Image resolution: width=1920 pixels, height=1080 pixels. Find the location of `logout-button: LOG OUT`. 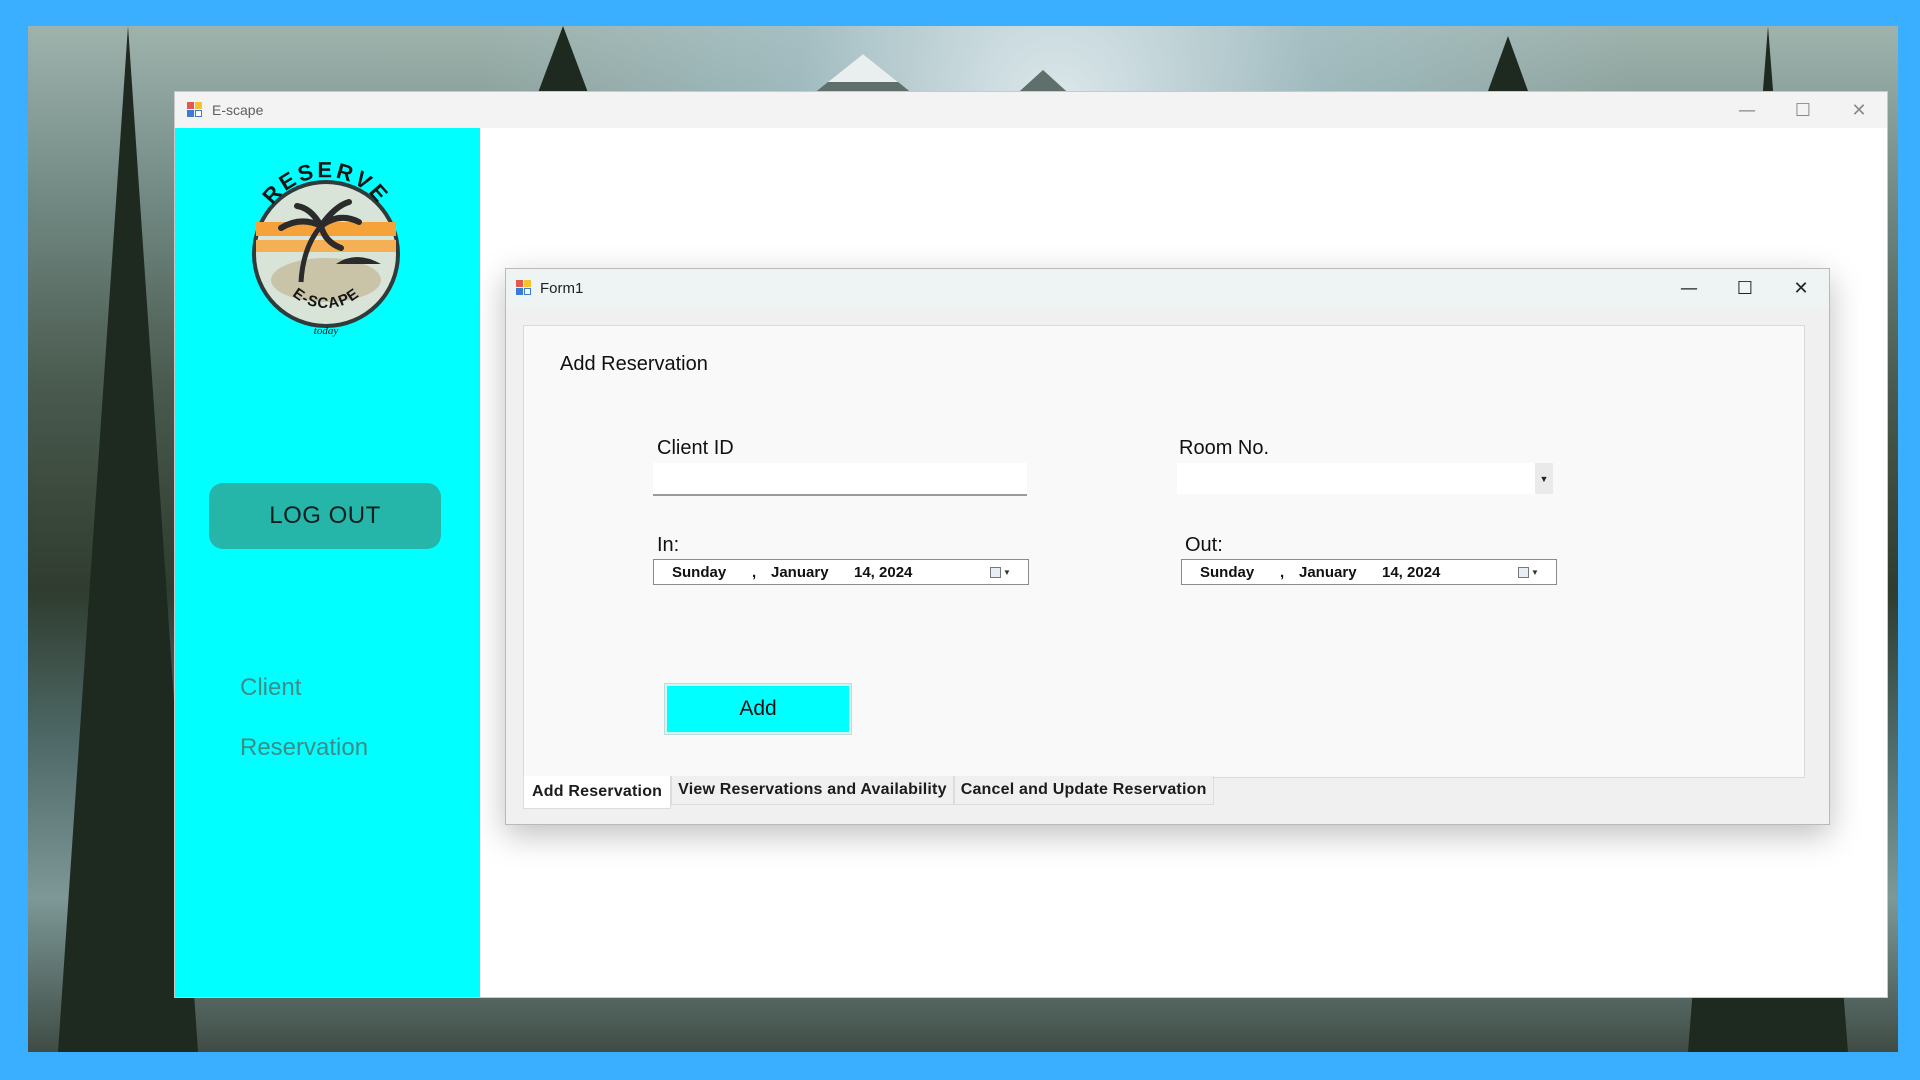

logout-button: LOG OUT is located at coordinates (325, 516).